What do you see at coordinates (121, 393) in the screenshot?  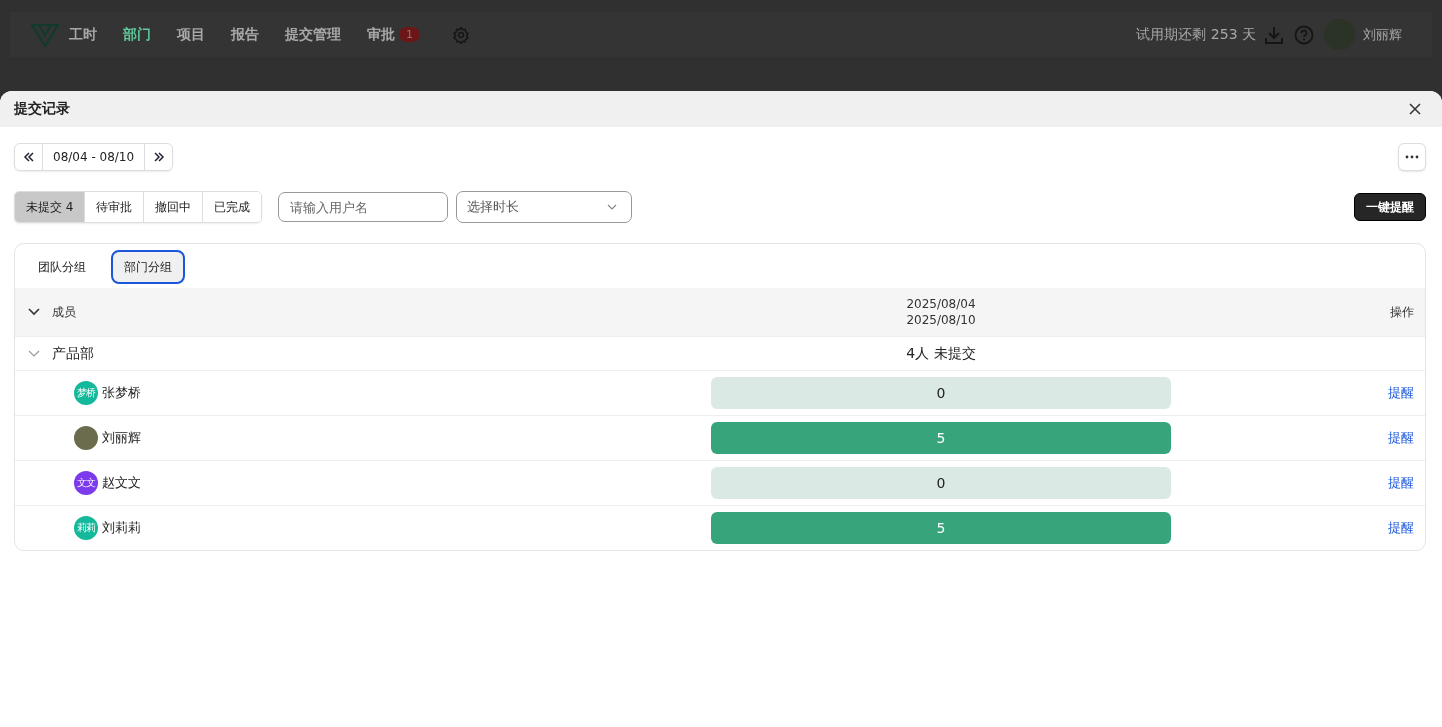 I see `member-name: 张梦桥` at bounding box center [121, 393].